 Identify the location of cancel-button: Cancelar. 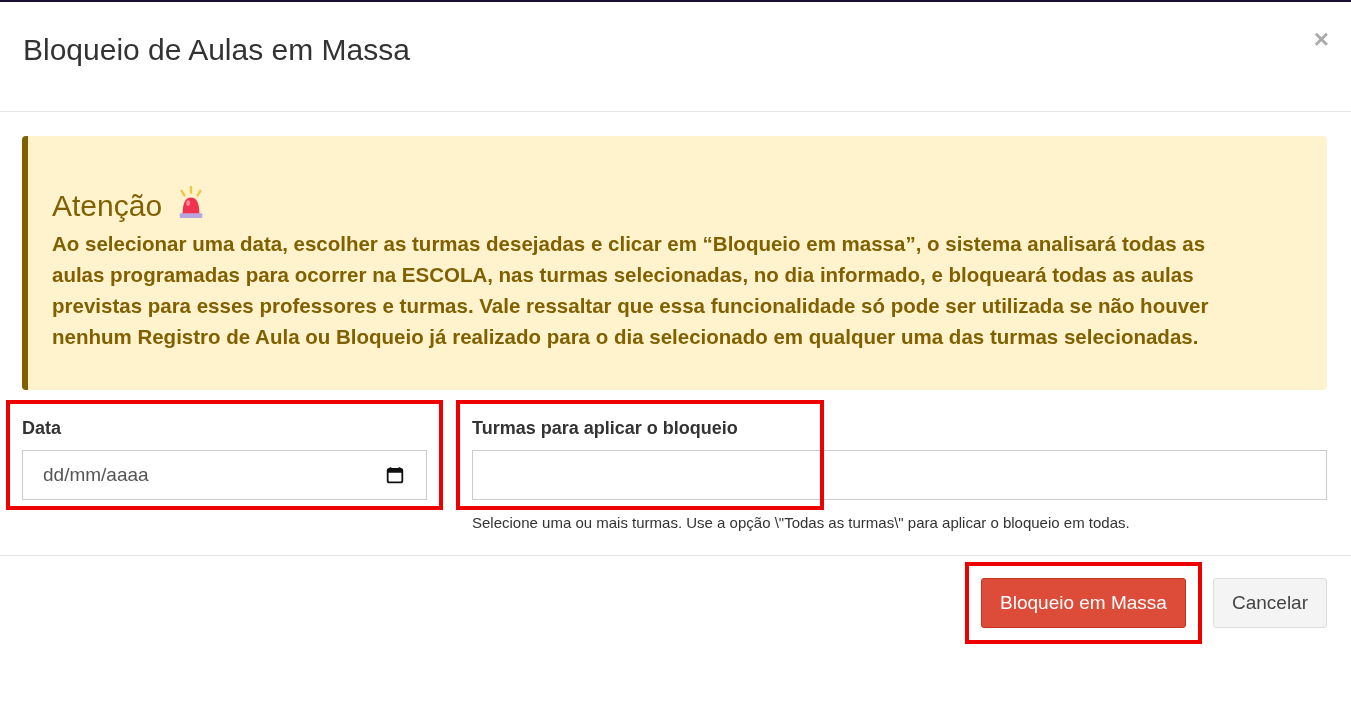
(1269, 603).